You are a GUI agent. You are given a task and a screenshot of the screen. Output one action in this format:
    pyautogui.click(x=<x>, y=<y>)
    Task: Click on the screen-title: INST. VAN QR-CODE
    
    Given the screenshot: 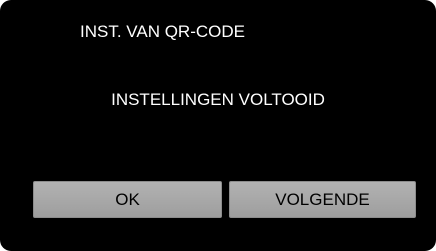 What is the action you would take?
    pyautogui.click(x=162, y=31)
    